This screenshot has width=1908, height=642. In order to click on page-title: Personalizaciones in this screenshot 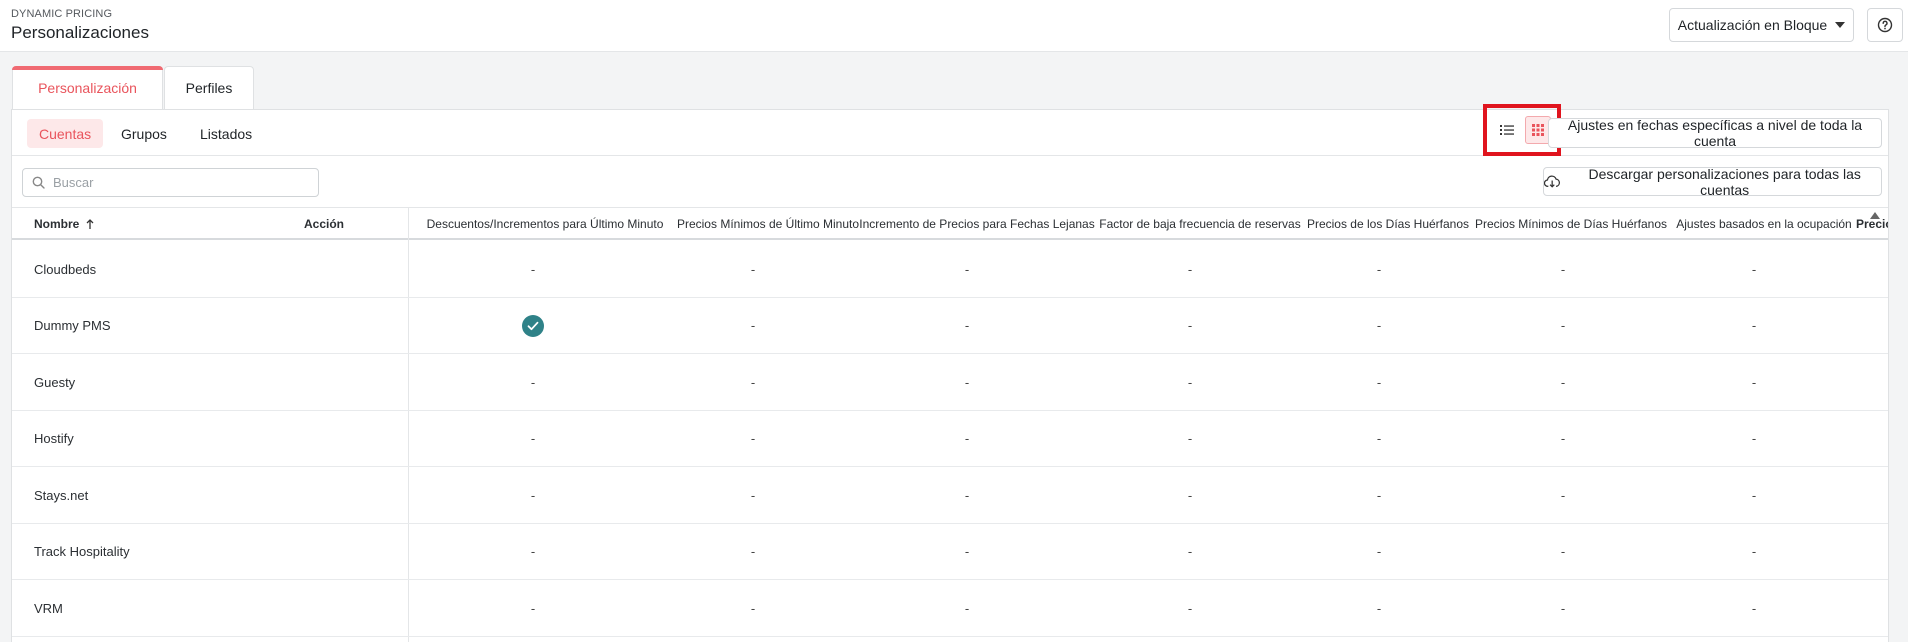, I will do `click(80, 32)`.